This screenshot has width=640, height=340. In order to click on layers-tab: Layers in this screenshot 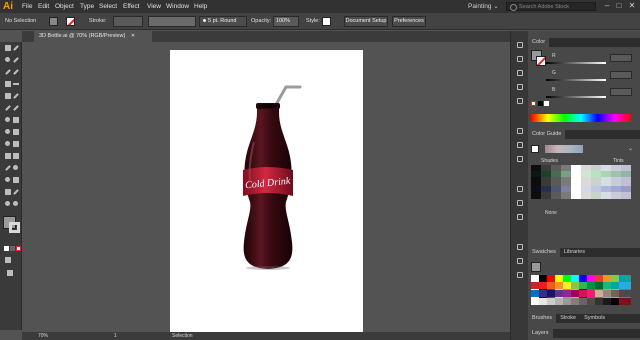, I will do `click(540, 333)`.